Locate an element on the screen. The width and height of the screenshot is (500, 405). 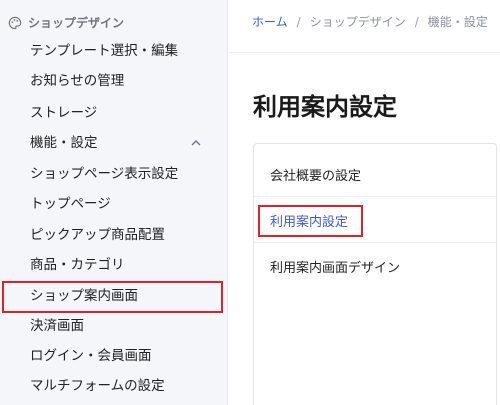
sidebar-item-label: 機能・設定 is located at coordinates (64, 143).